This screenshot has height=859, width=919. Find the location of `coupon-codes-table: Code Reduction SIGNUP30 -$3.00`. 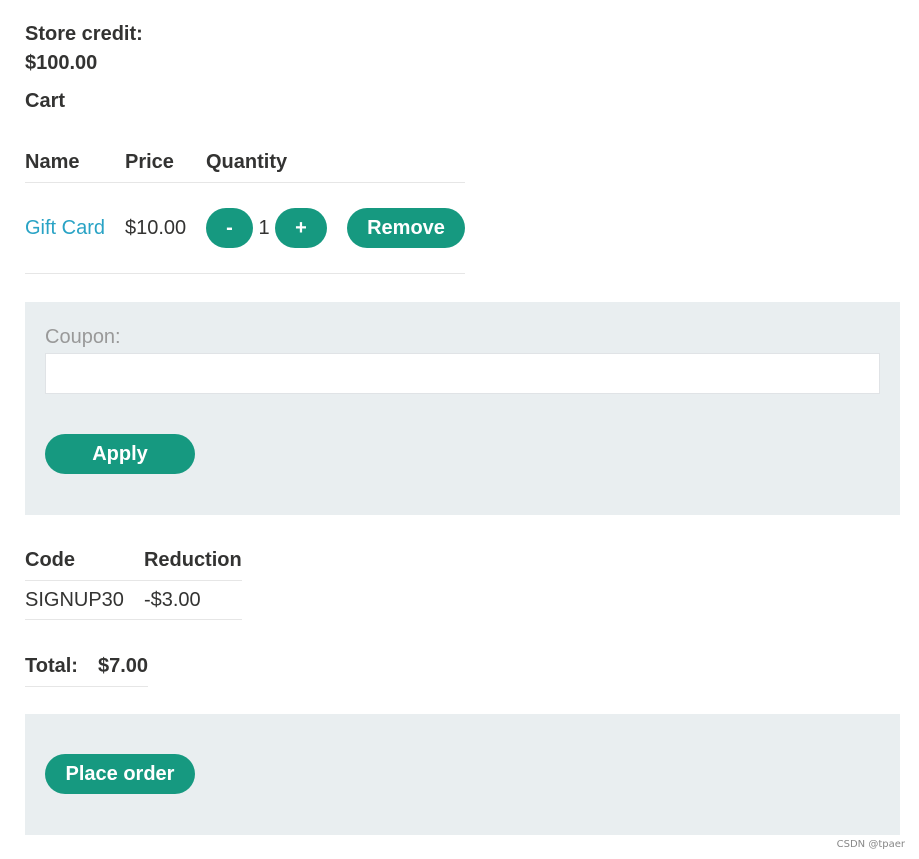

coupon-codes-table: Code Reduction SIGNUP30 -$3.00 is located at coordinates (133, 580).